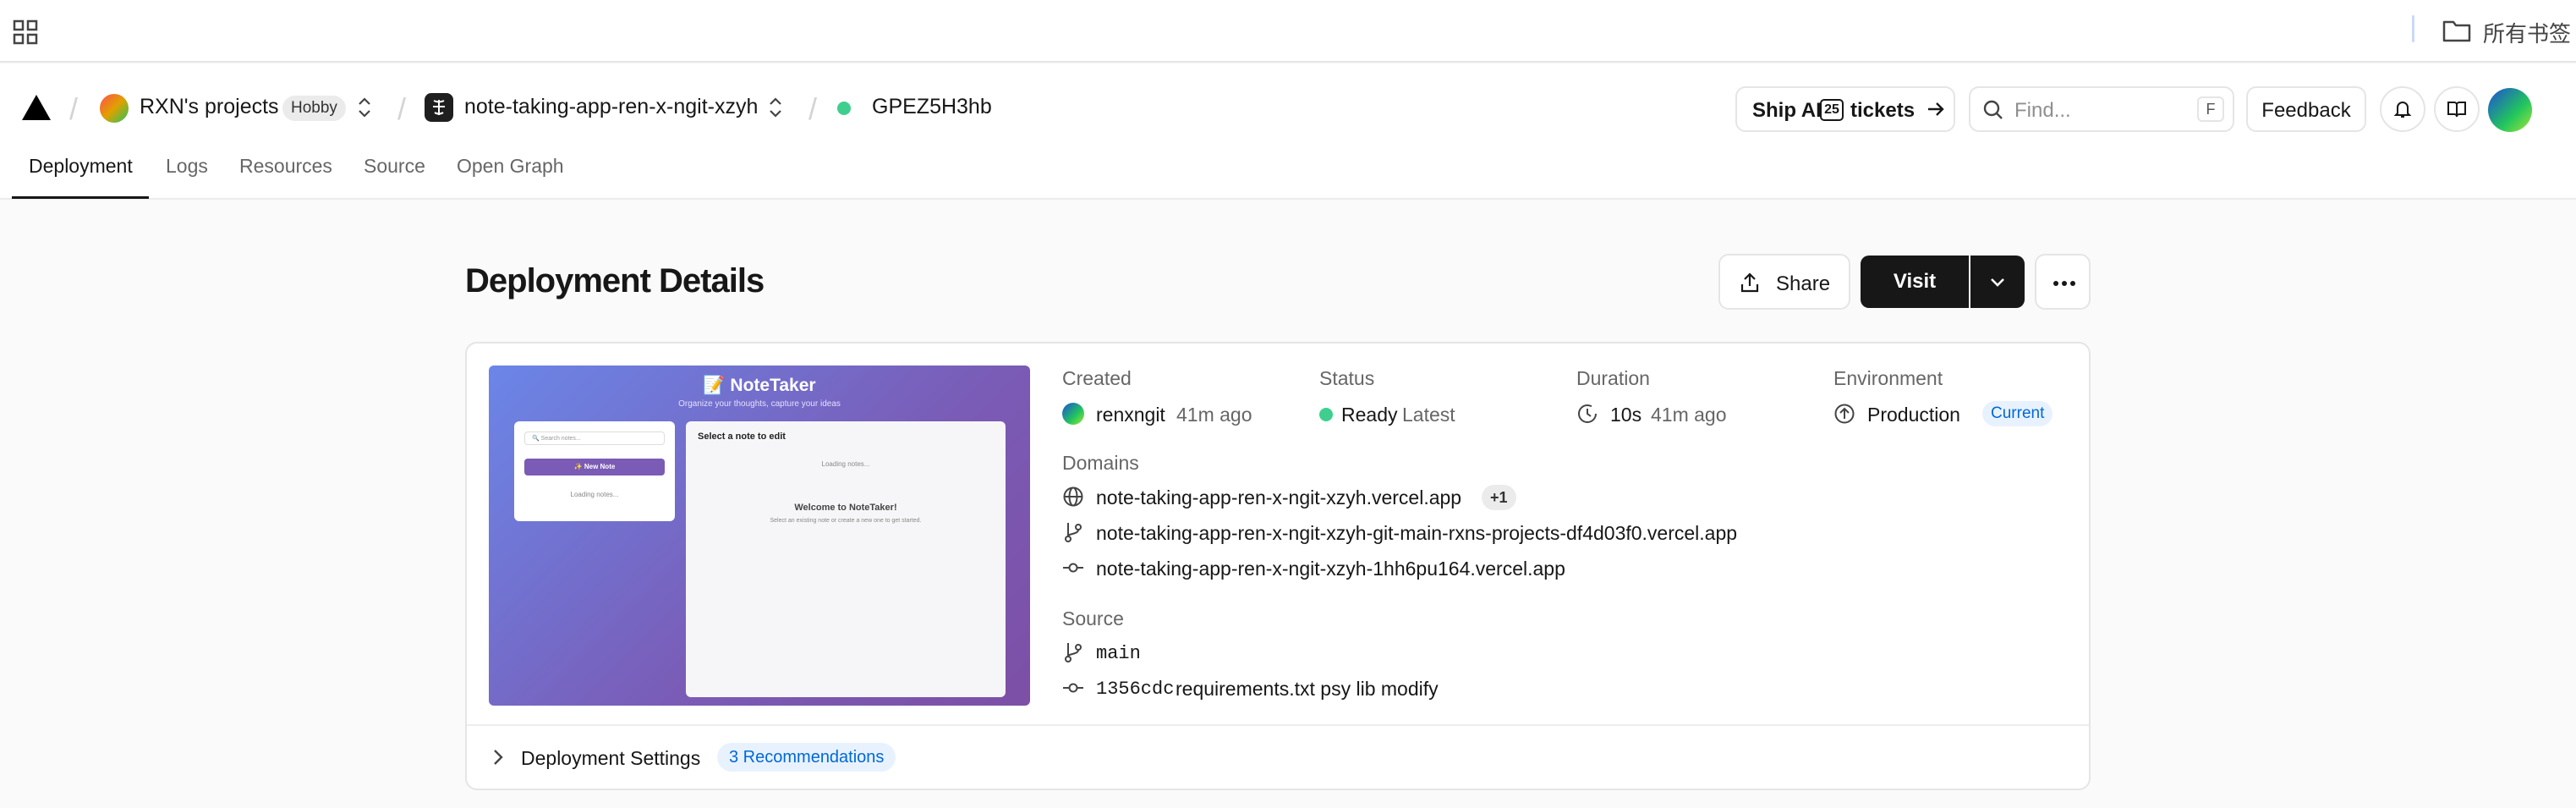  Describe the element at coordinates (1936, 109) in the screenshot. I see `arrow-right-icon` at that location.